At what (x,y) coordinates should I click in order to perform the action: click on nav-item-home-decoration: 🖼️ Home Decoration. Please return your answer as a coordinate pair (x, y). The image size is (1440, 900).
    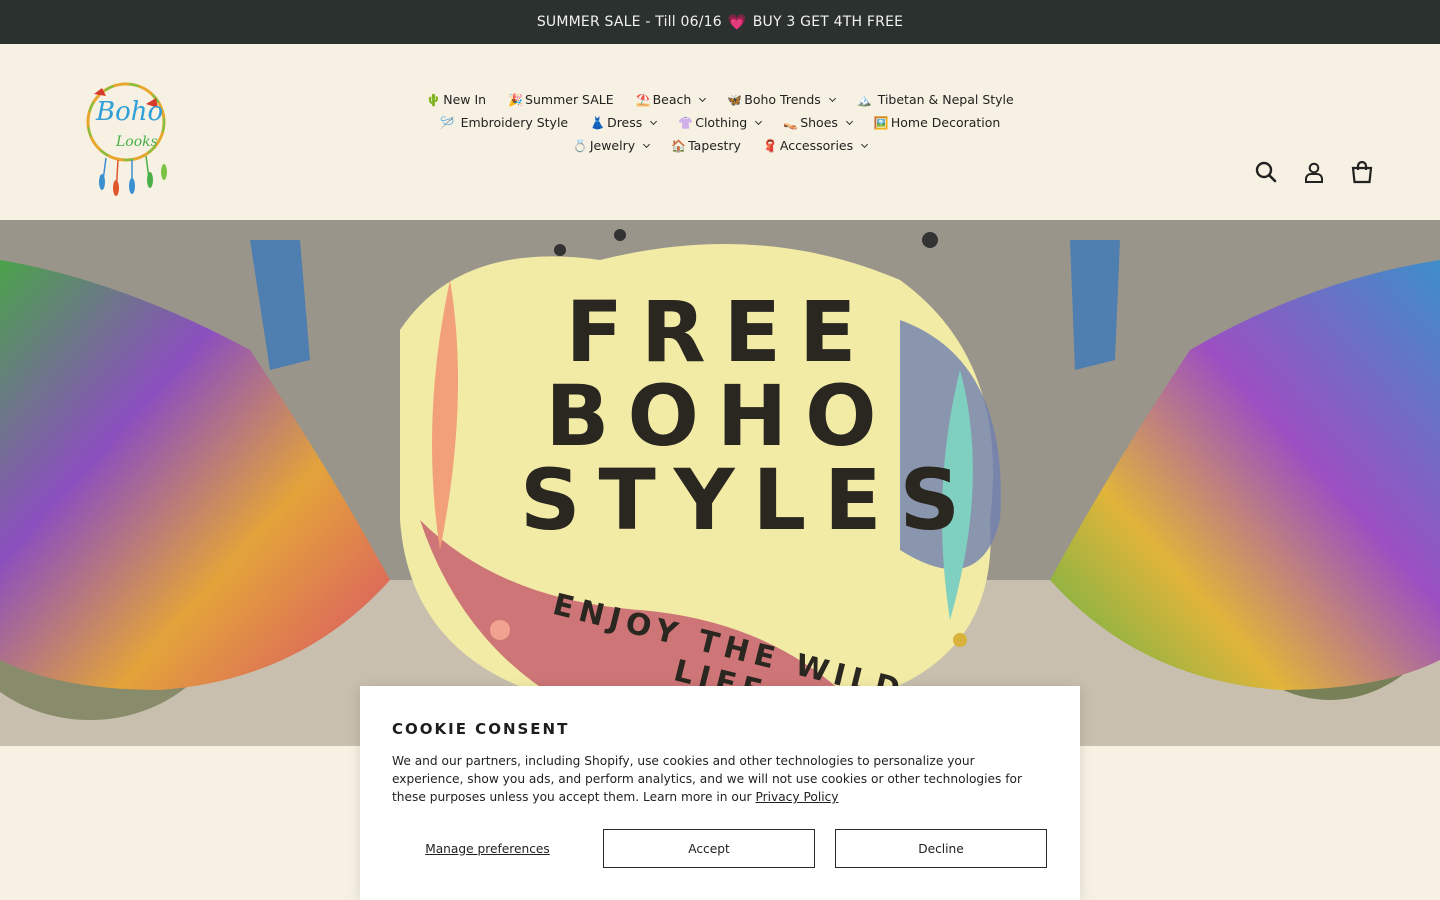
    Looking at the image, I should click on (937, 122).